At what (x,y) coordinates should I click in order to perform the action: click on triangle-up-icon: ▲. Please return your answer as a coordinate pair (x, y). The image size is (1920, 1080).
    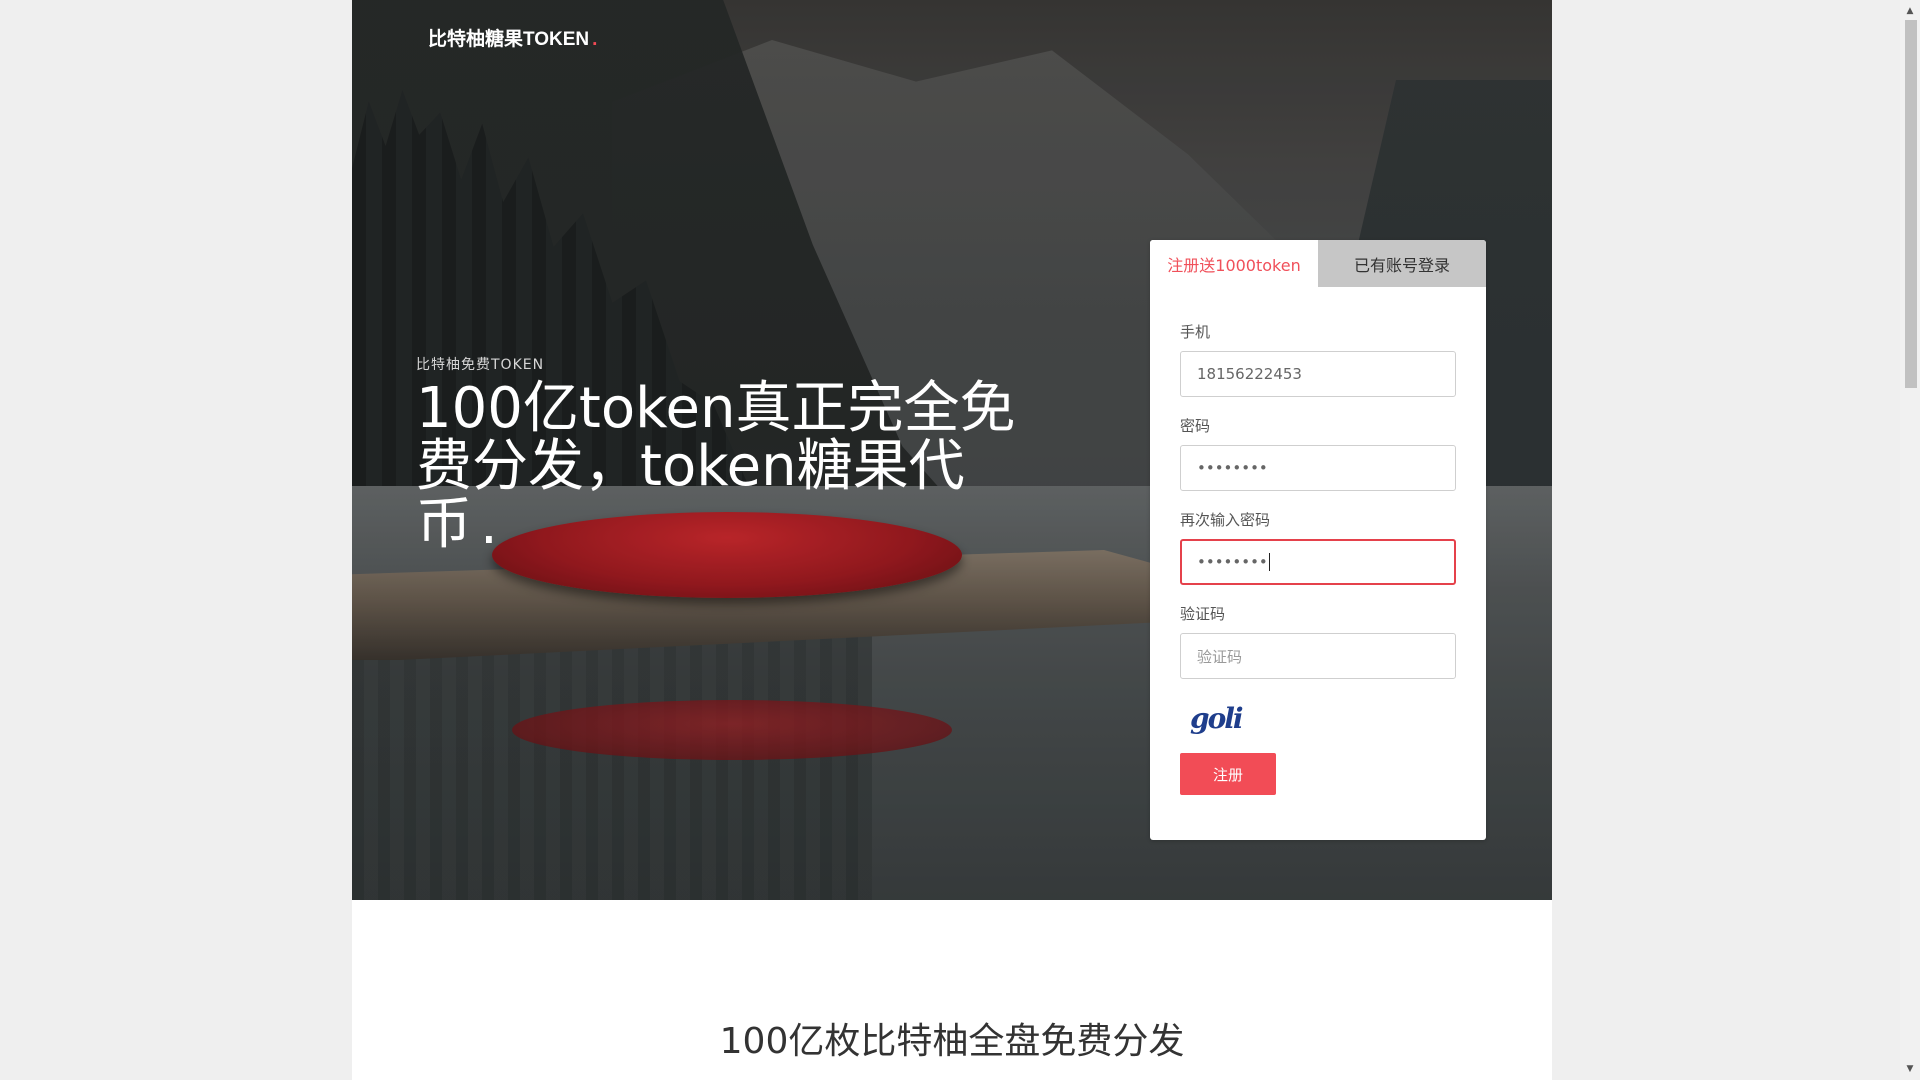
    Looking at the image, I should click on (1910, 11).